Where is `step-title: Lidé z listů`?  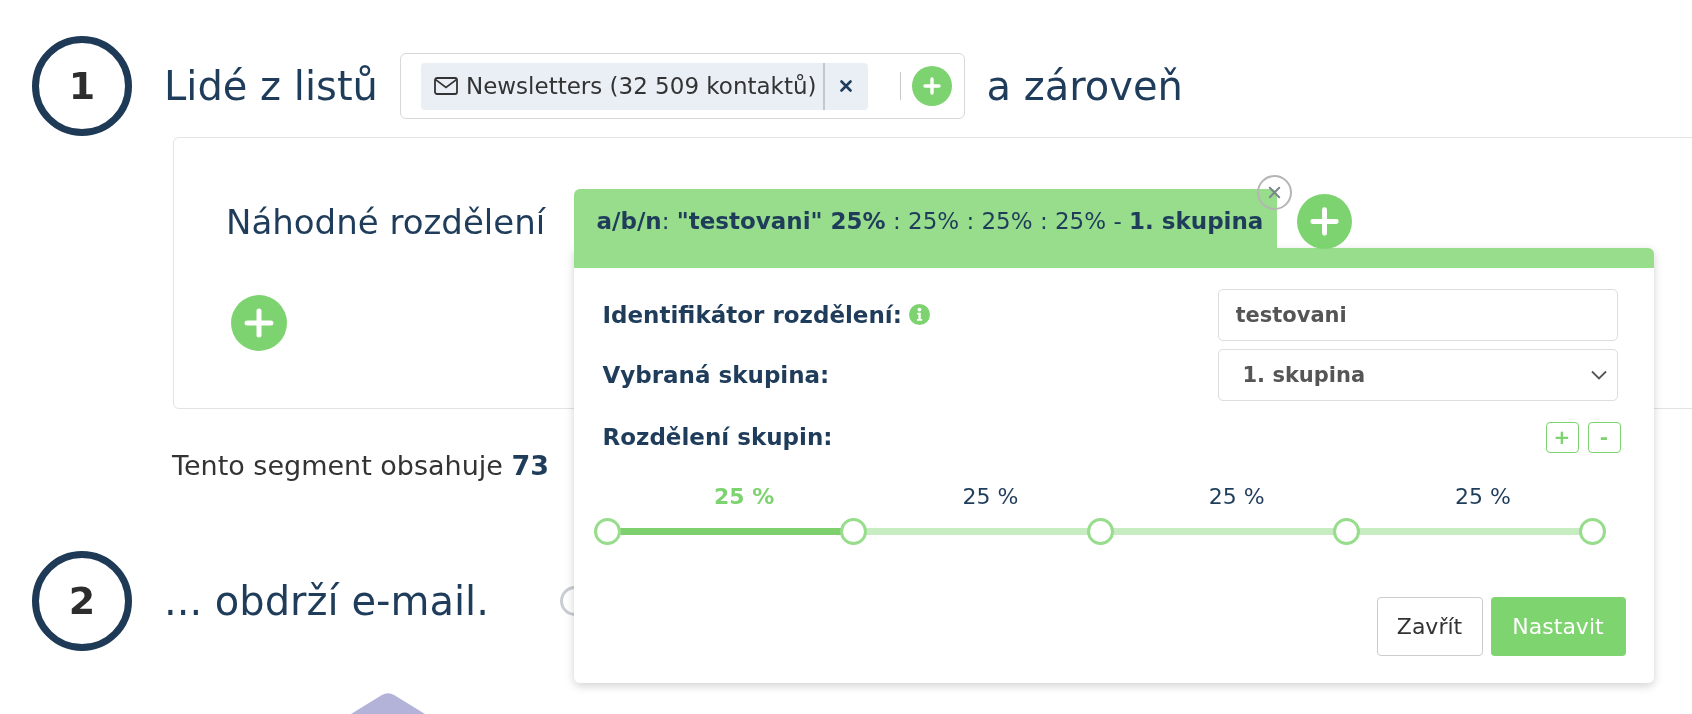
step-title: Lidé z listů is located at coordinates (271, 86).